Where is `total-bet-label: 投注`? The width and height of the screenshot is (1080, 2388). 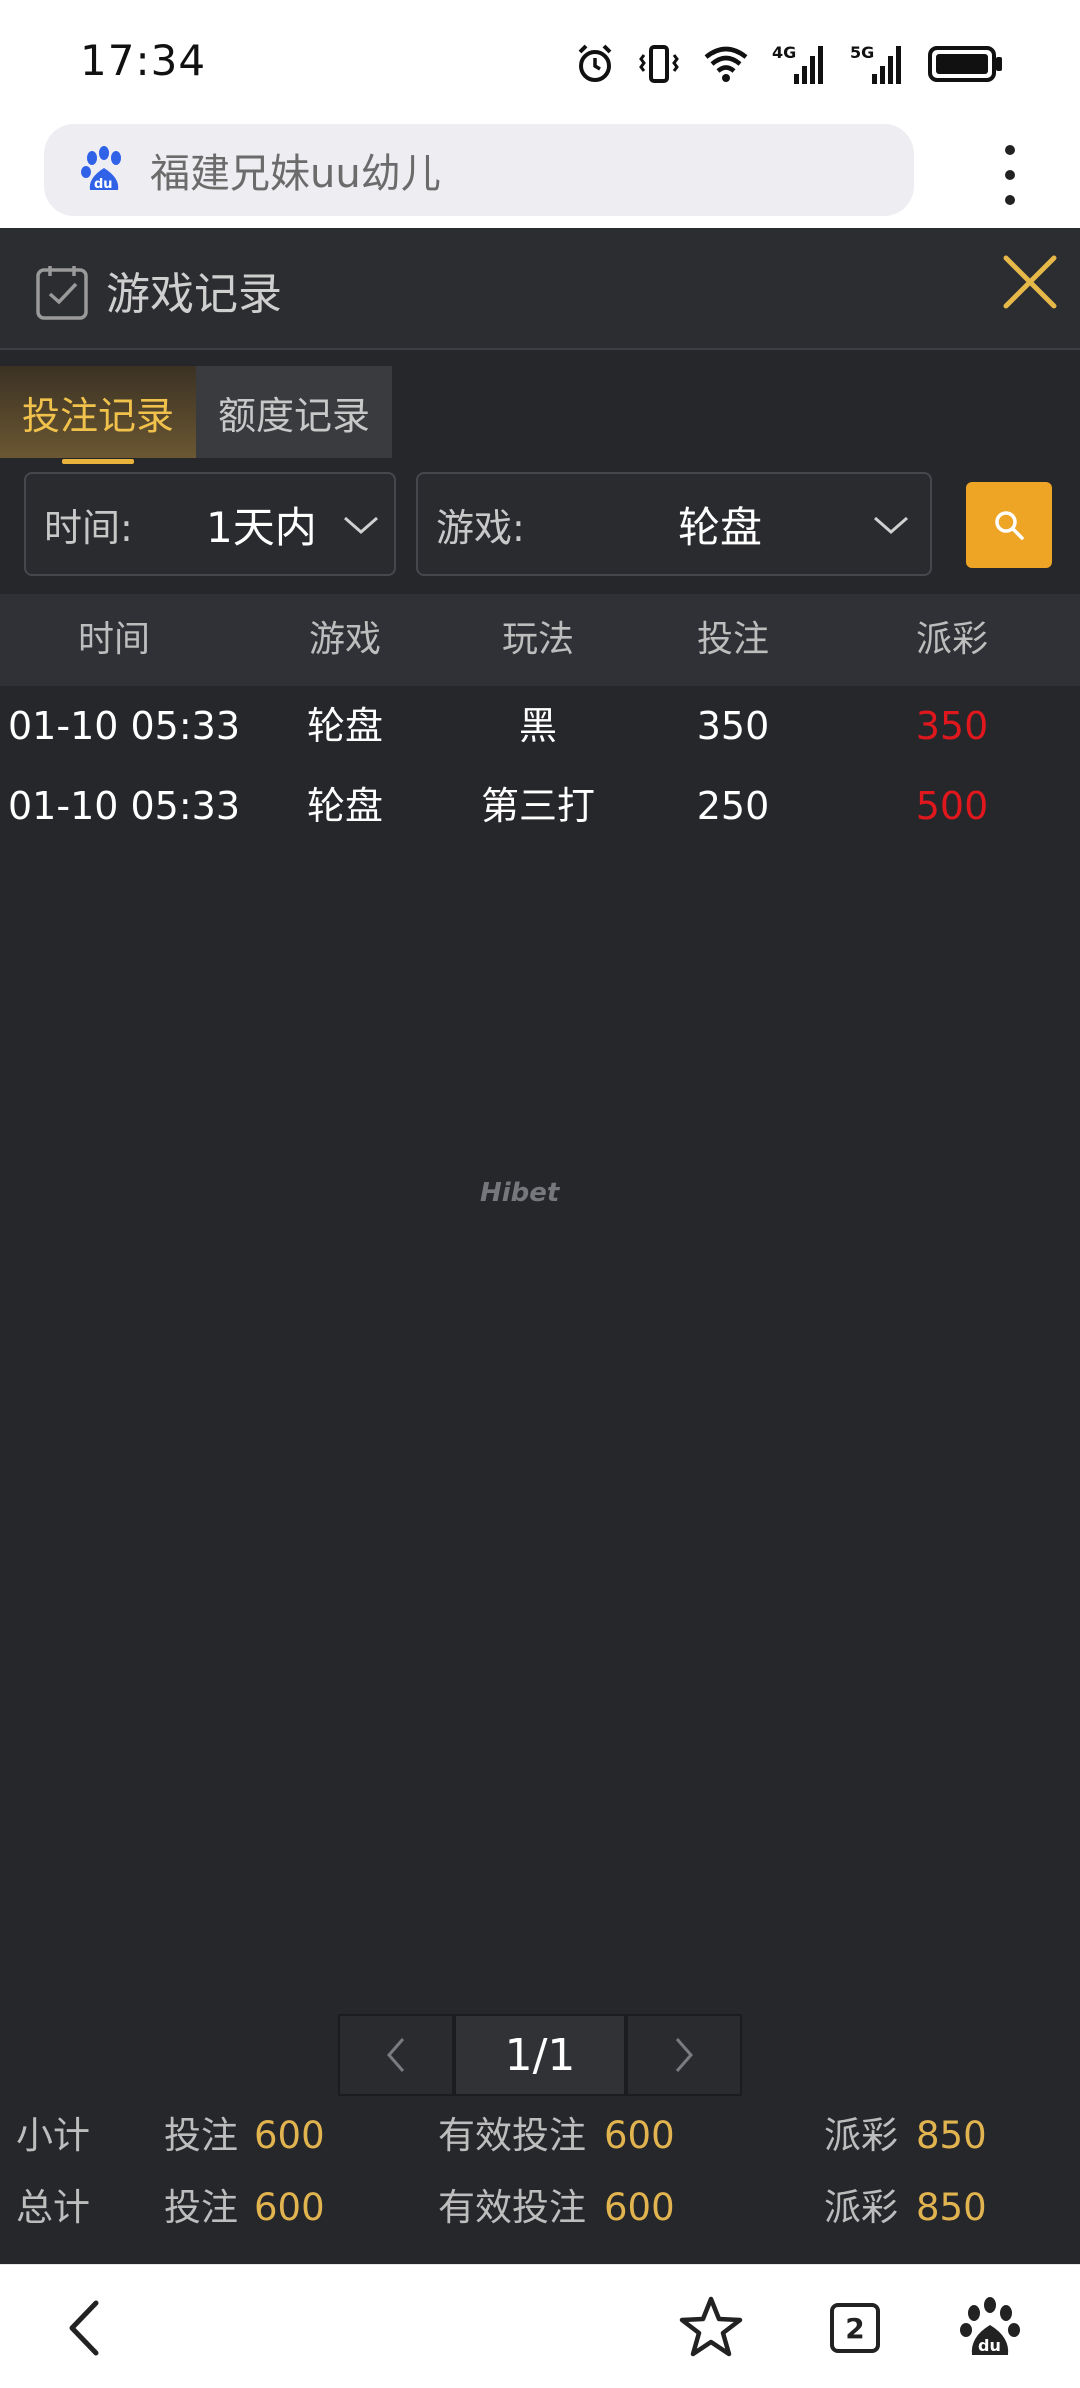
total-bet-label: 投注 is located at coordinates (201, 2207).